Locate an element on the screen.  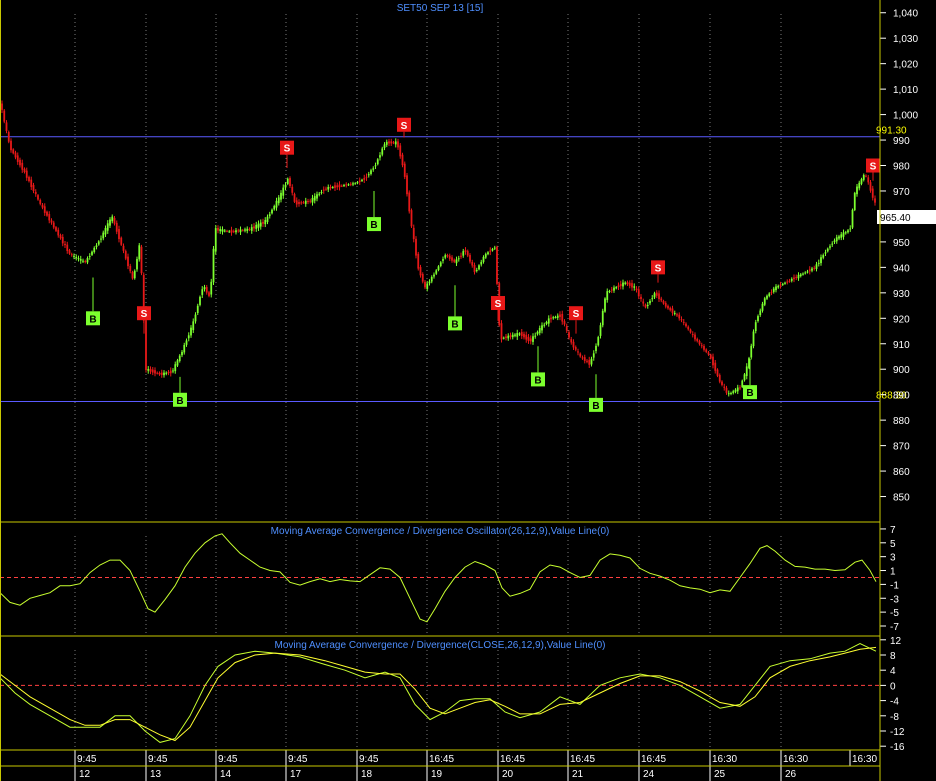
indicator-y-tick-label: -16 is located at coordinates (897, 747).